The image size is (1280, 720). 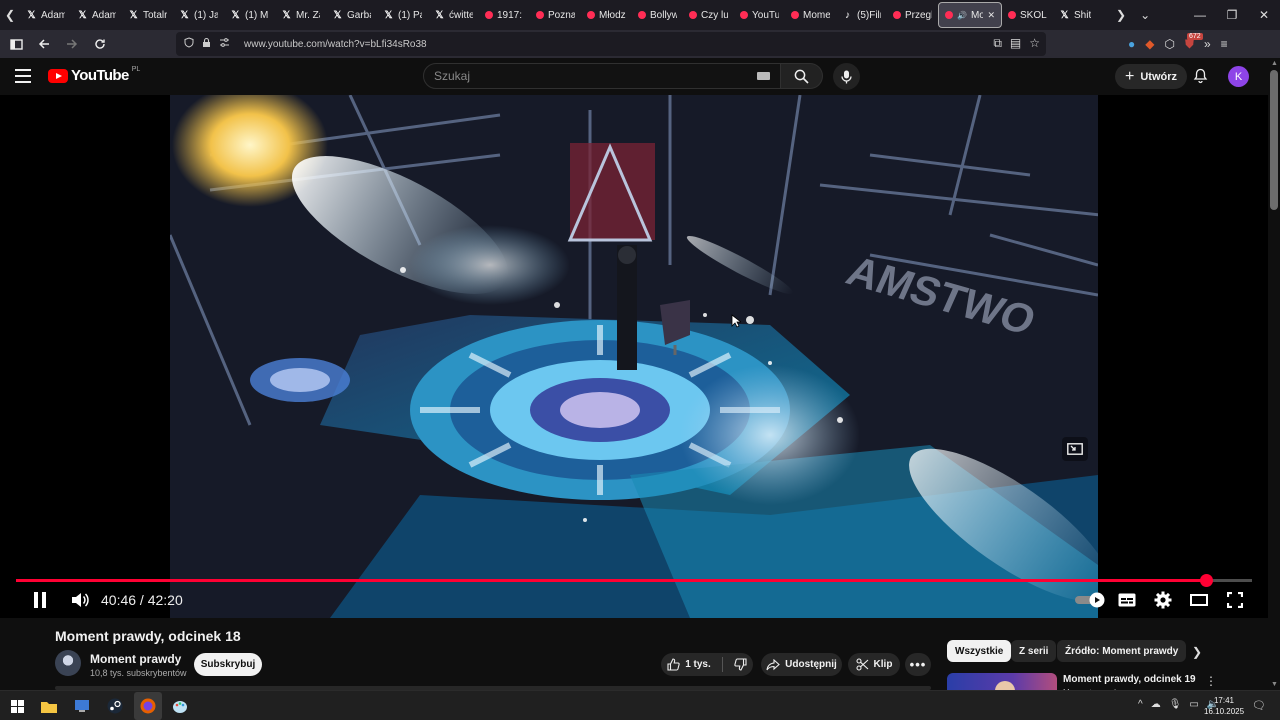 I want to click on keyboard-icon, so click(x=763, y=76).